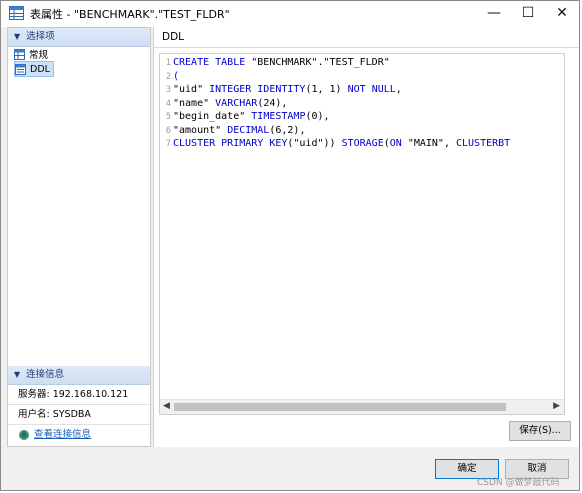 The width and height of the screenshot is (582, 493). I want to click on title-bar: 表属性 - "BENCHMARK"."TEST_FLDR" — ☐ ✕, so click(290, 14).